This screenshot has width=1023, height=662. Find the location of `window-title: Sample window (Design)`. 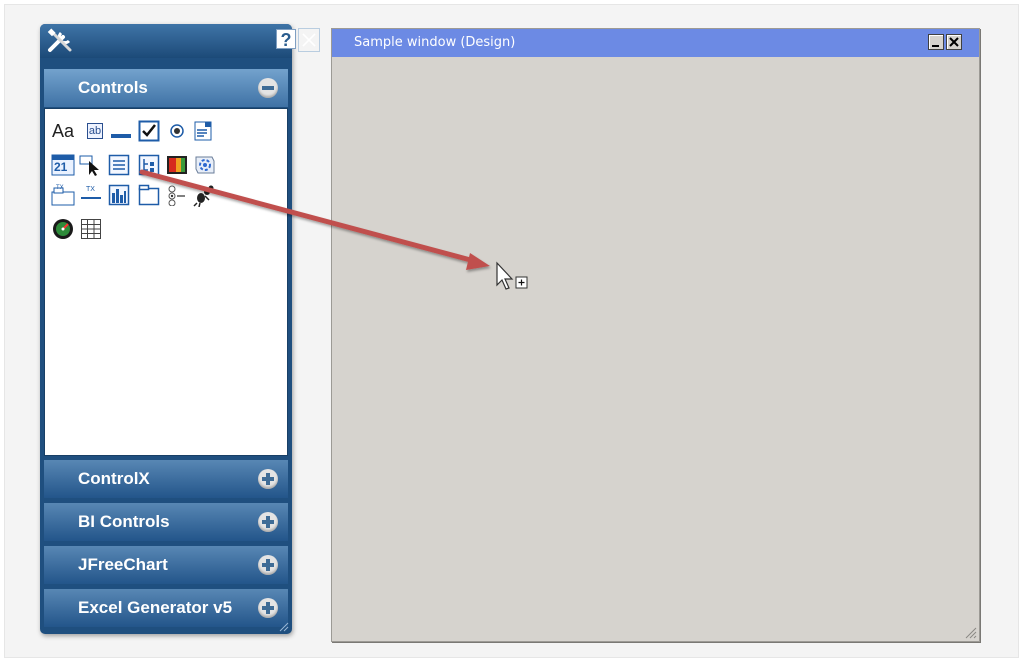

window-title: Sample window (Design) is located at coordinates (435, 42).